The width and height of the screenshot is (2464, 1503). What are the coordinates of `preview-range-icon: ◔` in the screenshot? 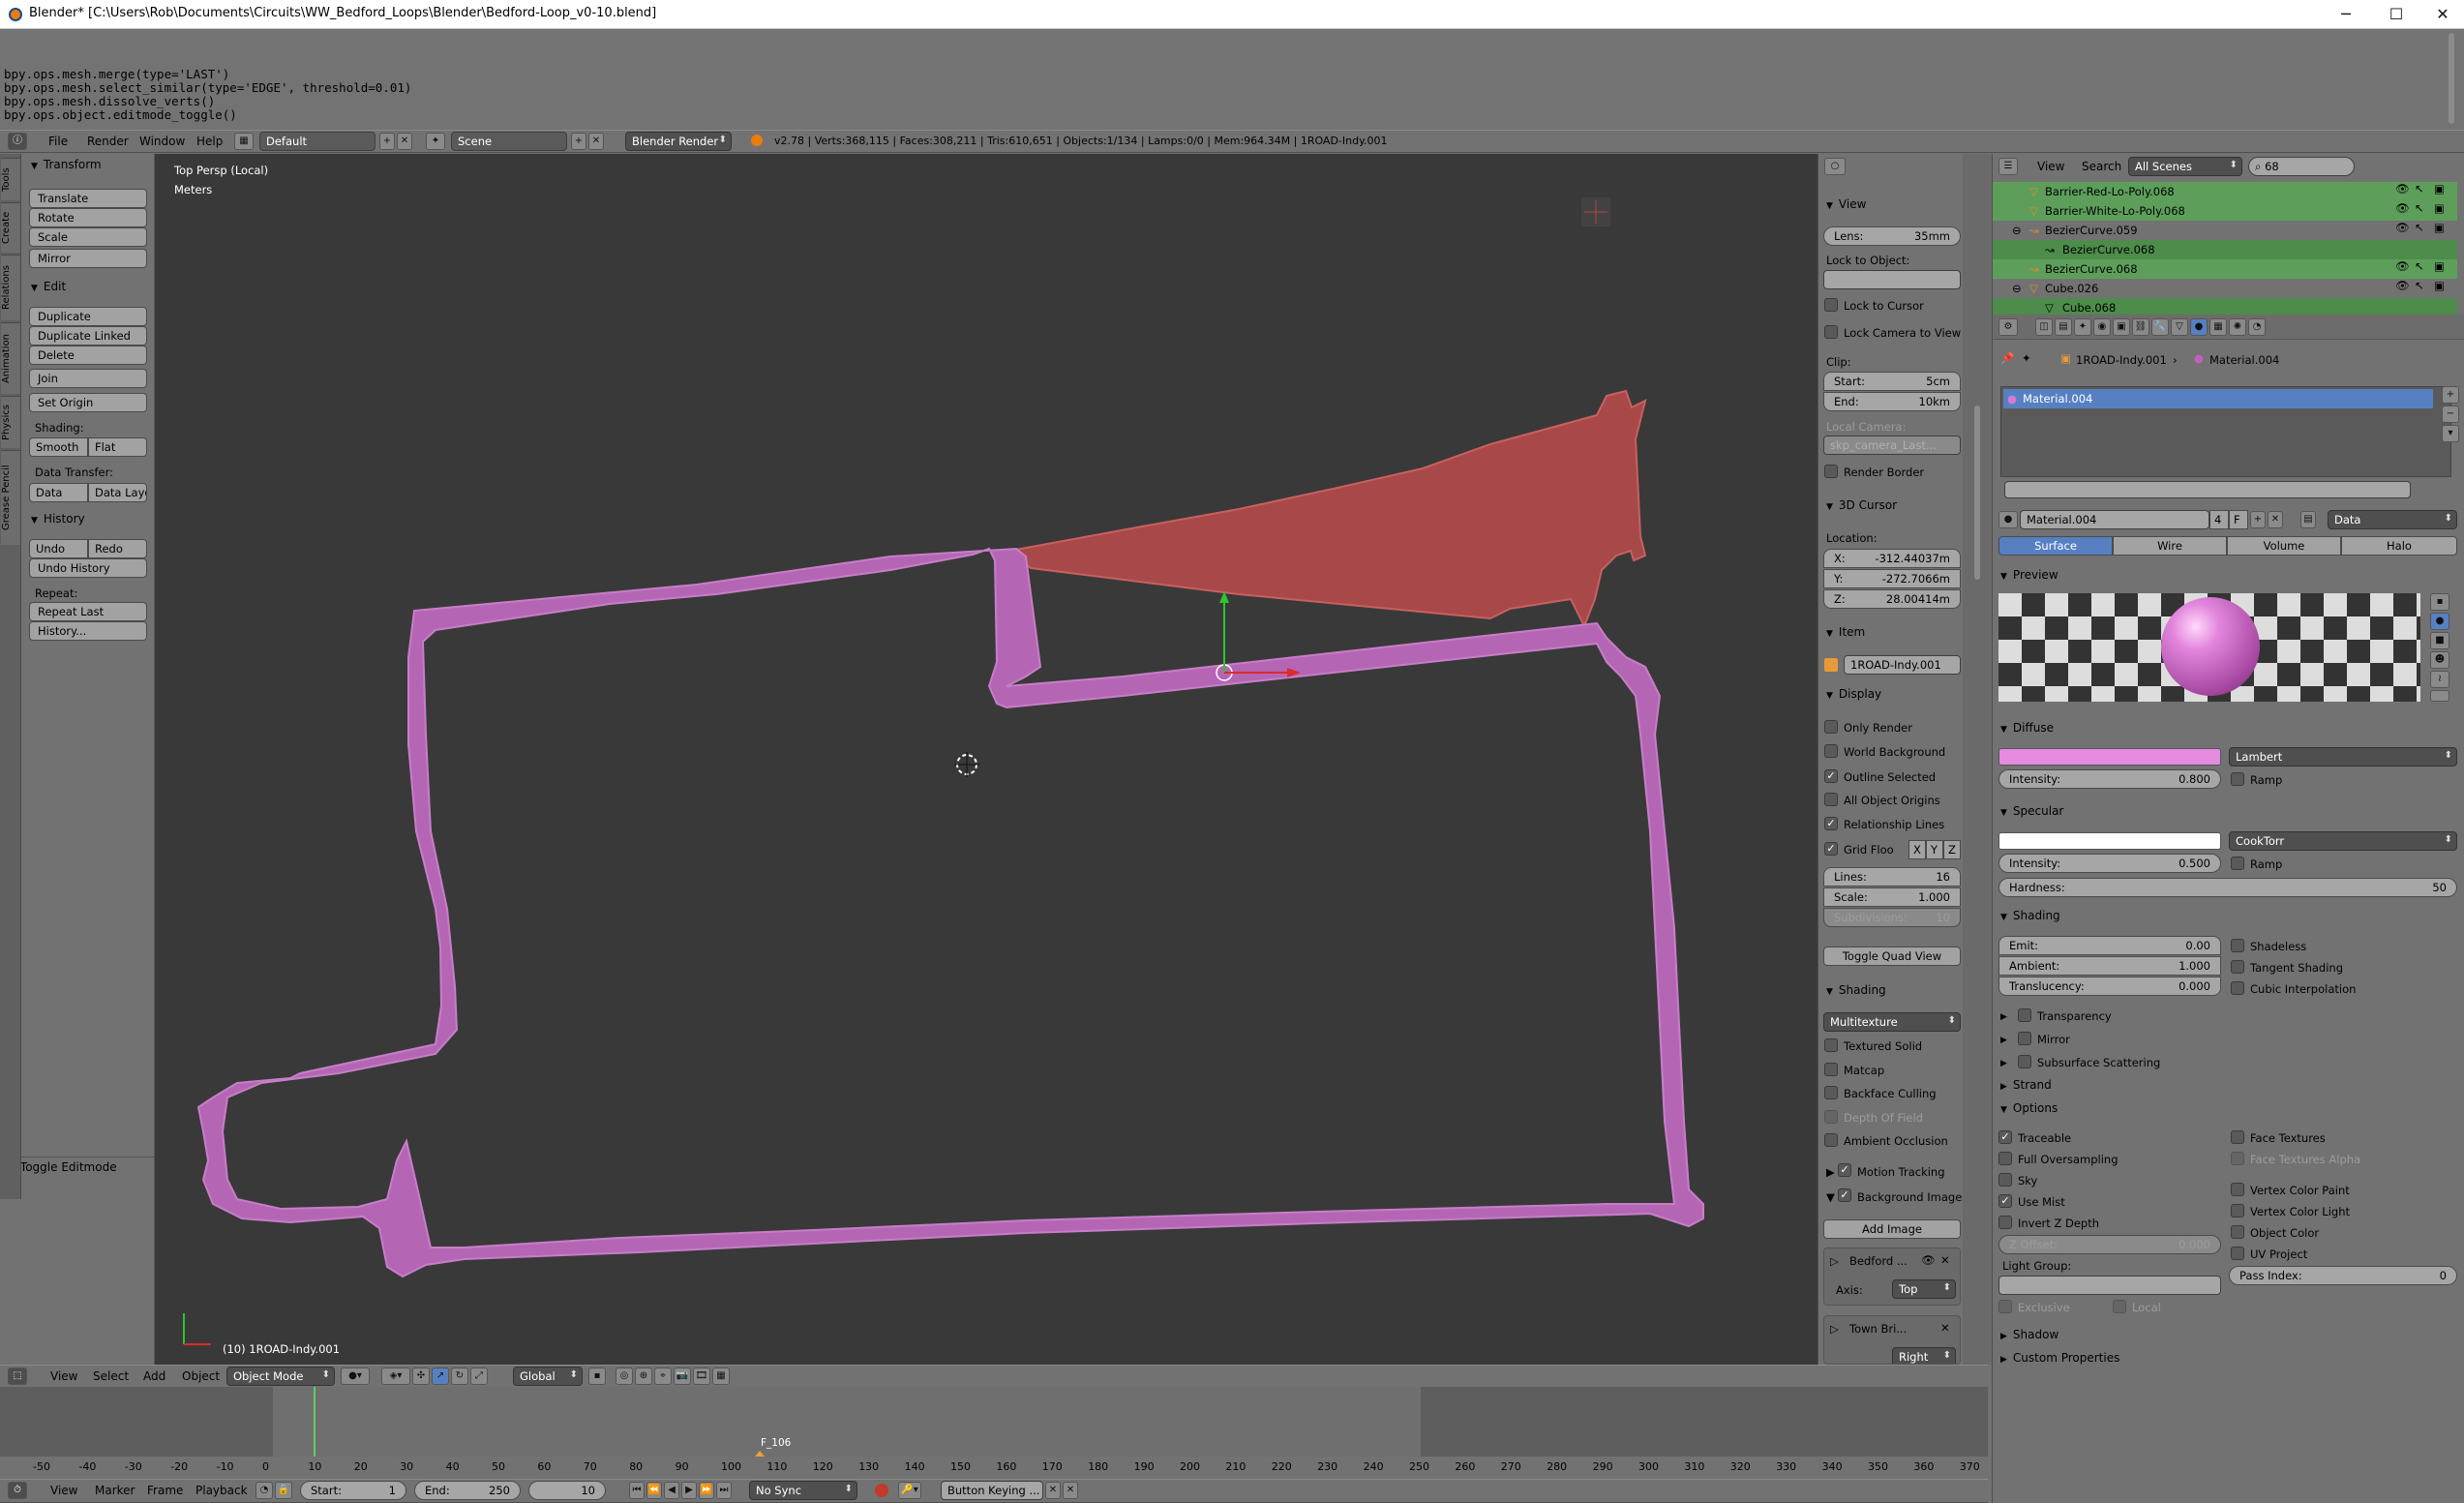 It's located at (264, 1490).